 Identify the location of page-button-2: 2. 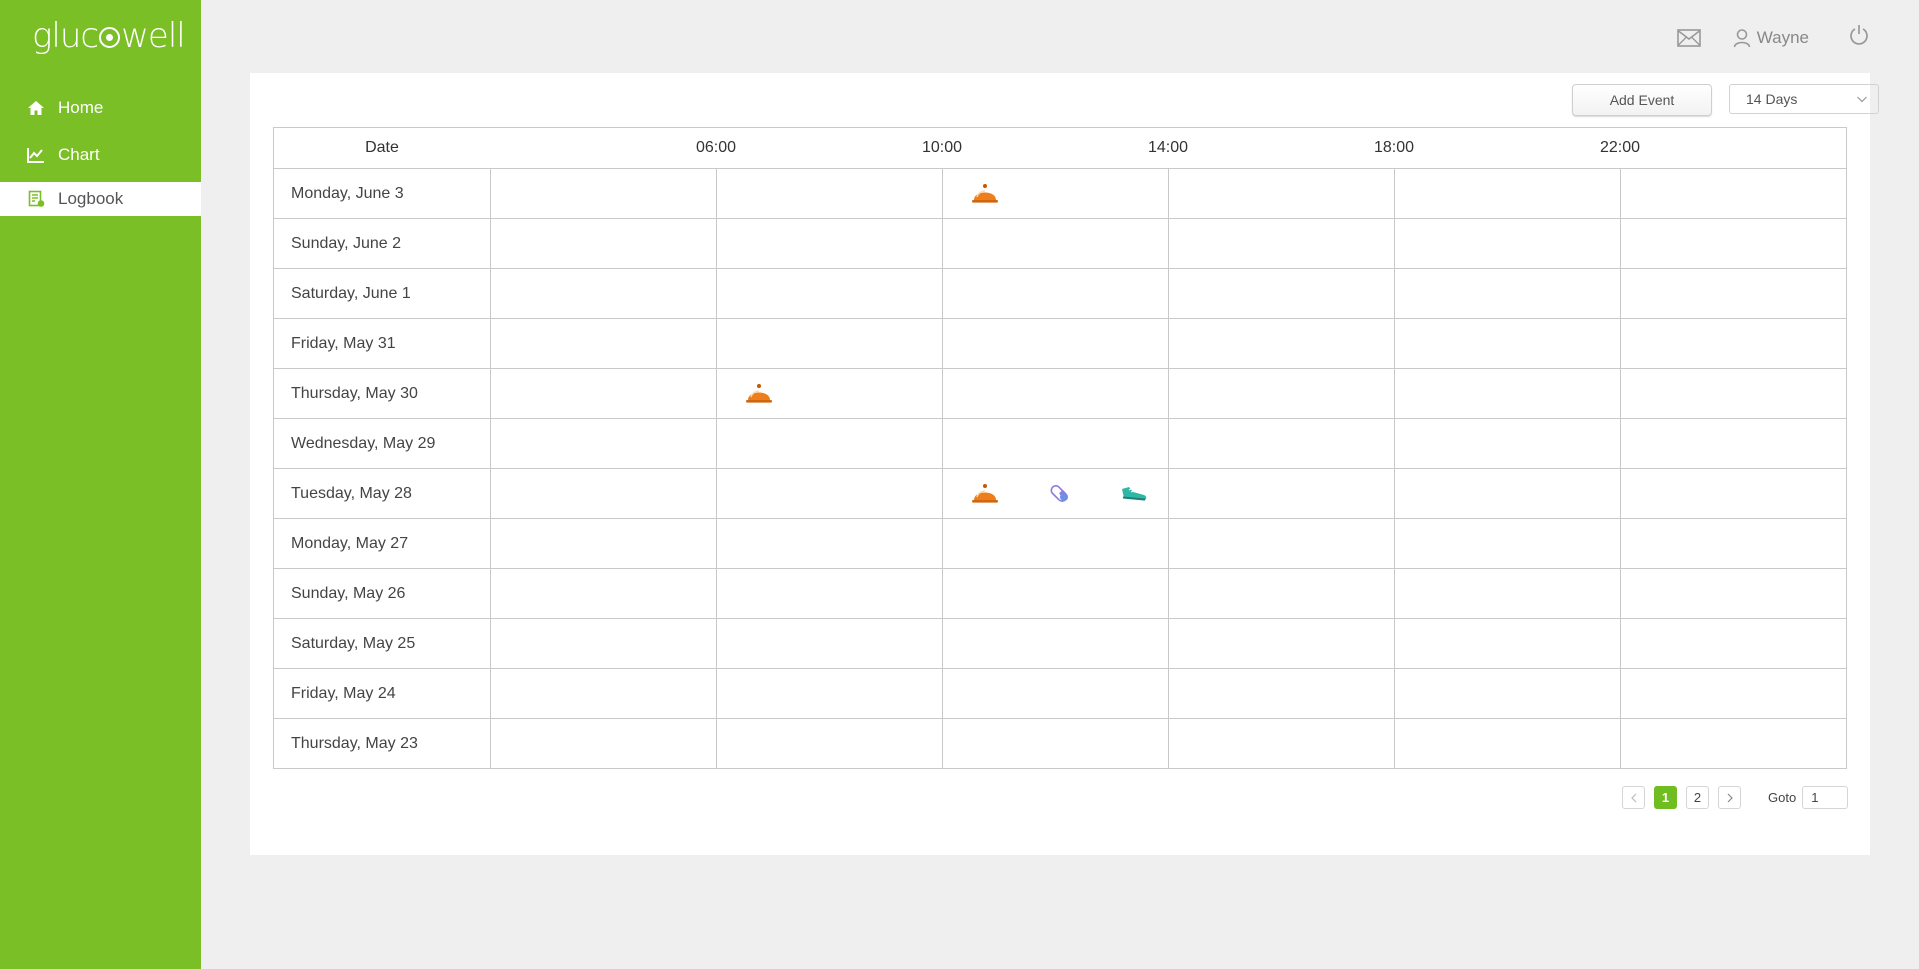
(1697, 797).